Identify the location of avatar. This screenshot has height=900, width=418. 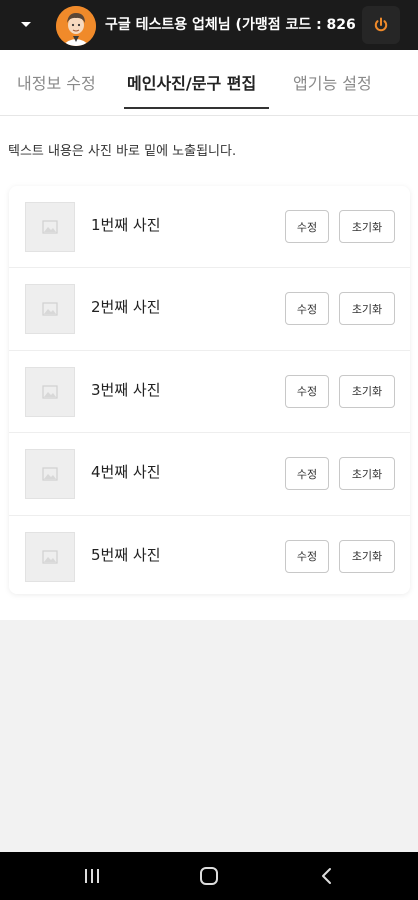
(76, 26).